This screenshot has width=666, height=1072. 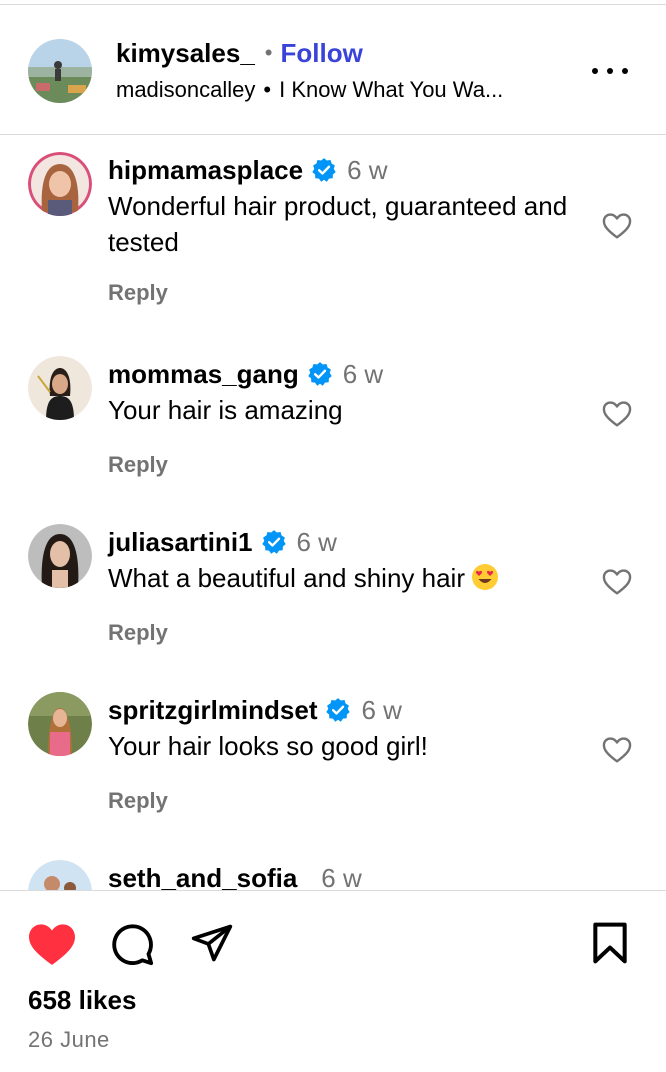 What do you see at coordinates (212, 710) in the screenshot?
I see `commenter-username: spritzgirlmindset` at bounding box center [212, 710].